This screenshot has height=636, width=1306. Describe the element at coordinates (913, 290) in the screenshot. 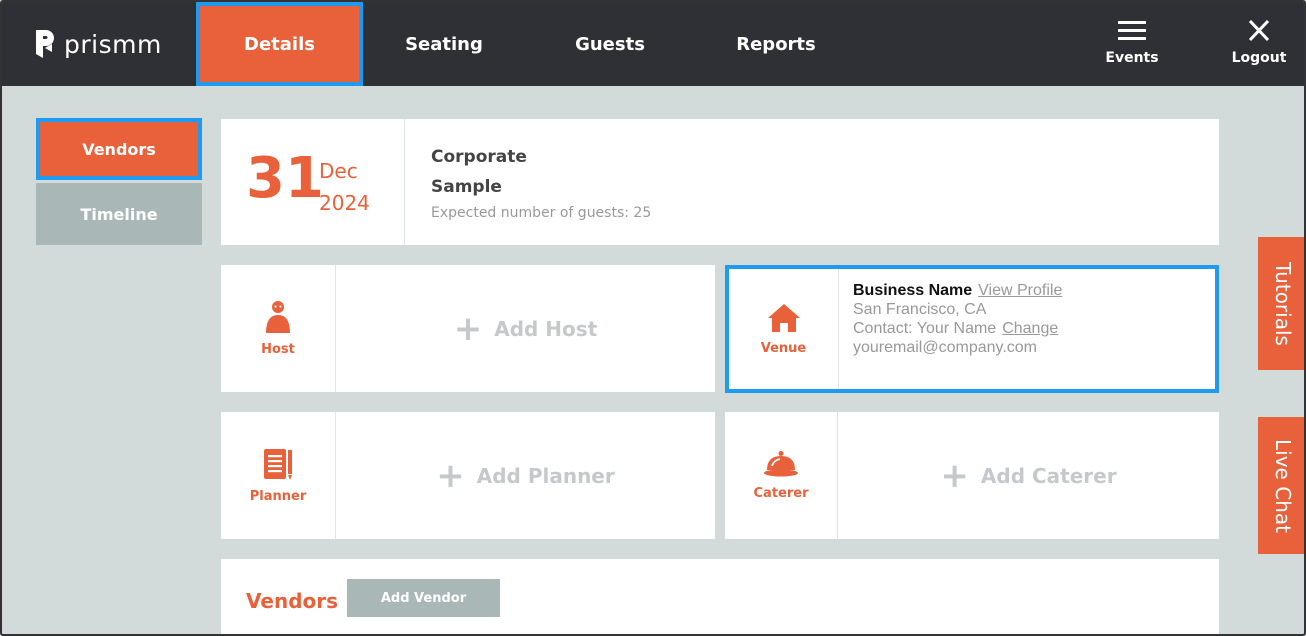

I see `venue-business-name: Business Name` at that location.